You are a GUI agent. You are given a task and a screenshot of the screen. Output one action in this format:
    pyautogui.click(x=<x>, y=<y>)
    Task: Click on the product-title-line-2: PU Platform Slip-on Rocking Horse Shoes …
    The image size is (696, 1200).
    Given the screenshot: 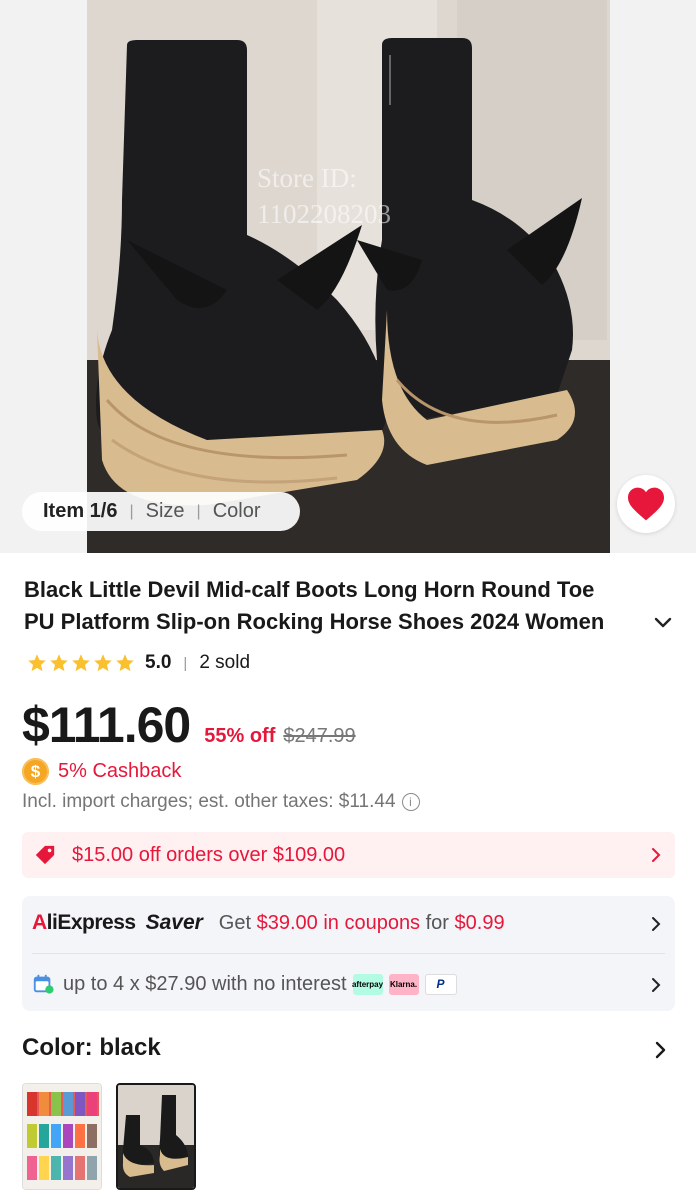 What is the action you would take?
    pyautogui.click(x=314, y=621)
    